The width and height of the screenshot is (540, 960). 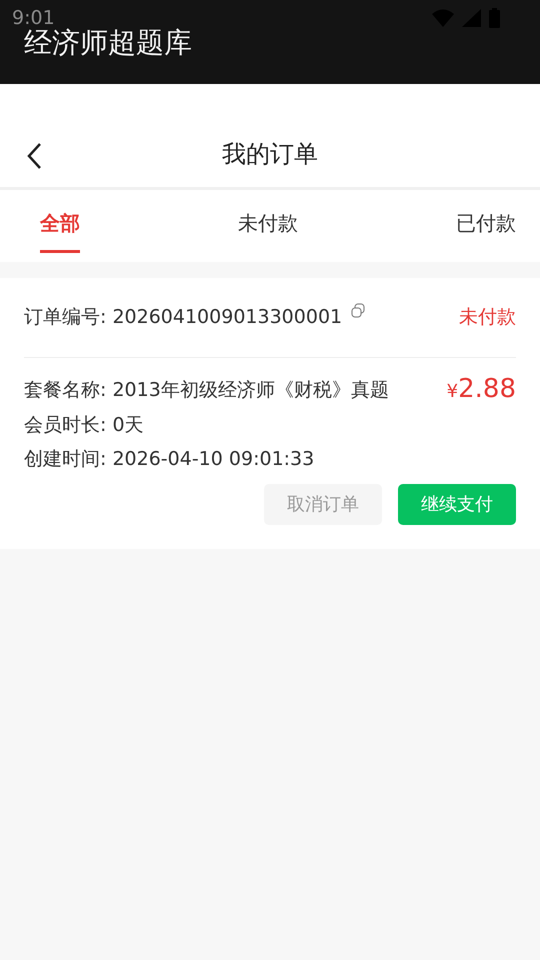 What do you see at coordinates (268, 222) in the screenshot?
I see `tab: 未付款` at bounding box center [268, 222].